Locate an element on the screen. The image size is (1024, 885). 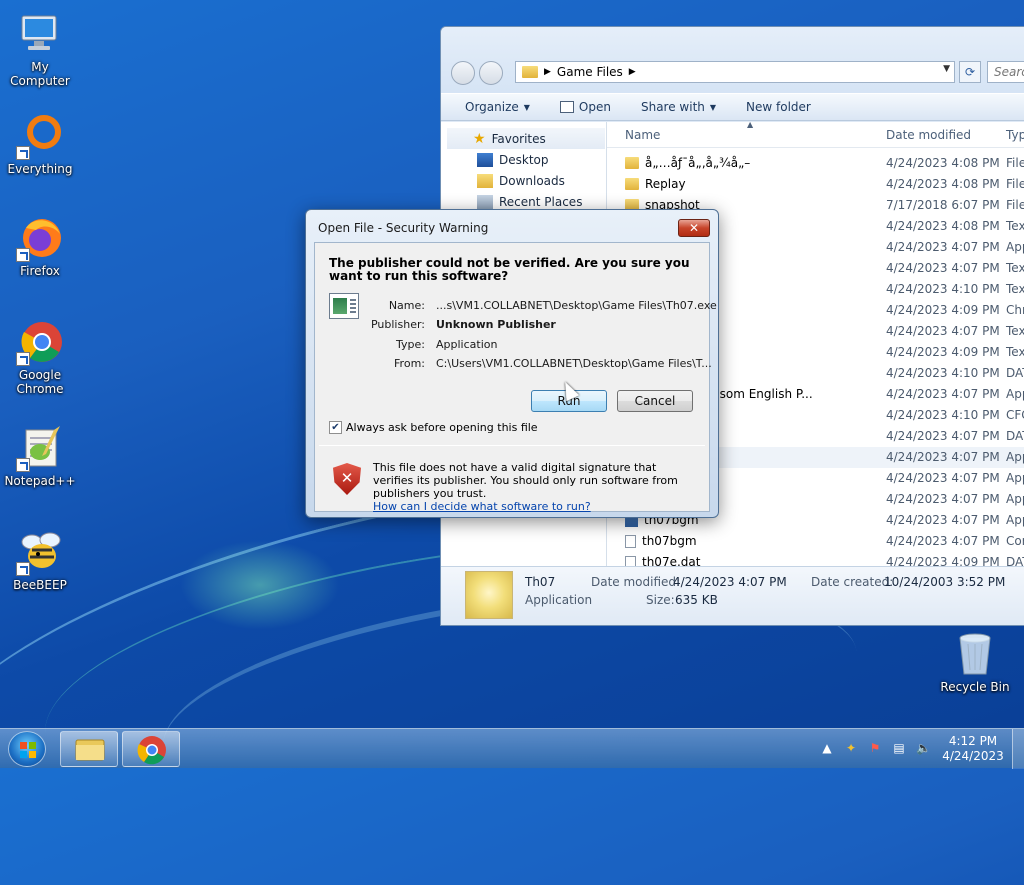
downloads-icon is located at coordinates (485, 180).